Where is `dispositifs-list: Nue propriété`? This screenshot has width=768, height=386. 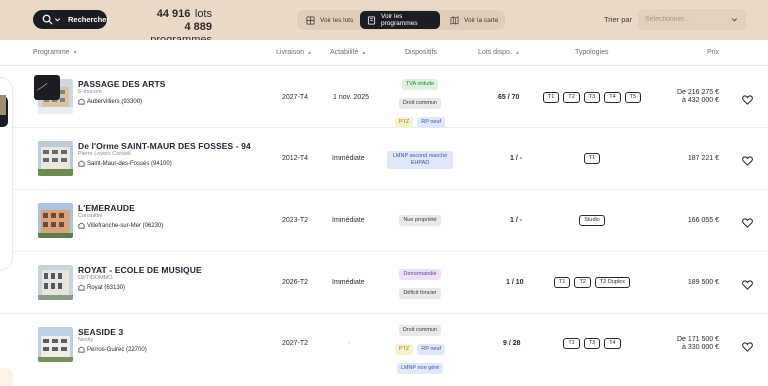
dispositifs-list: Nue propriété is located at coordinates (420, 220).